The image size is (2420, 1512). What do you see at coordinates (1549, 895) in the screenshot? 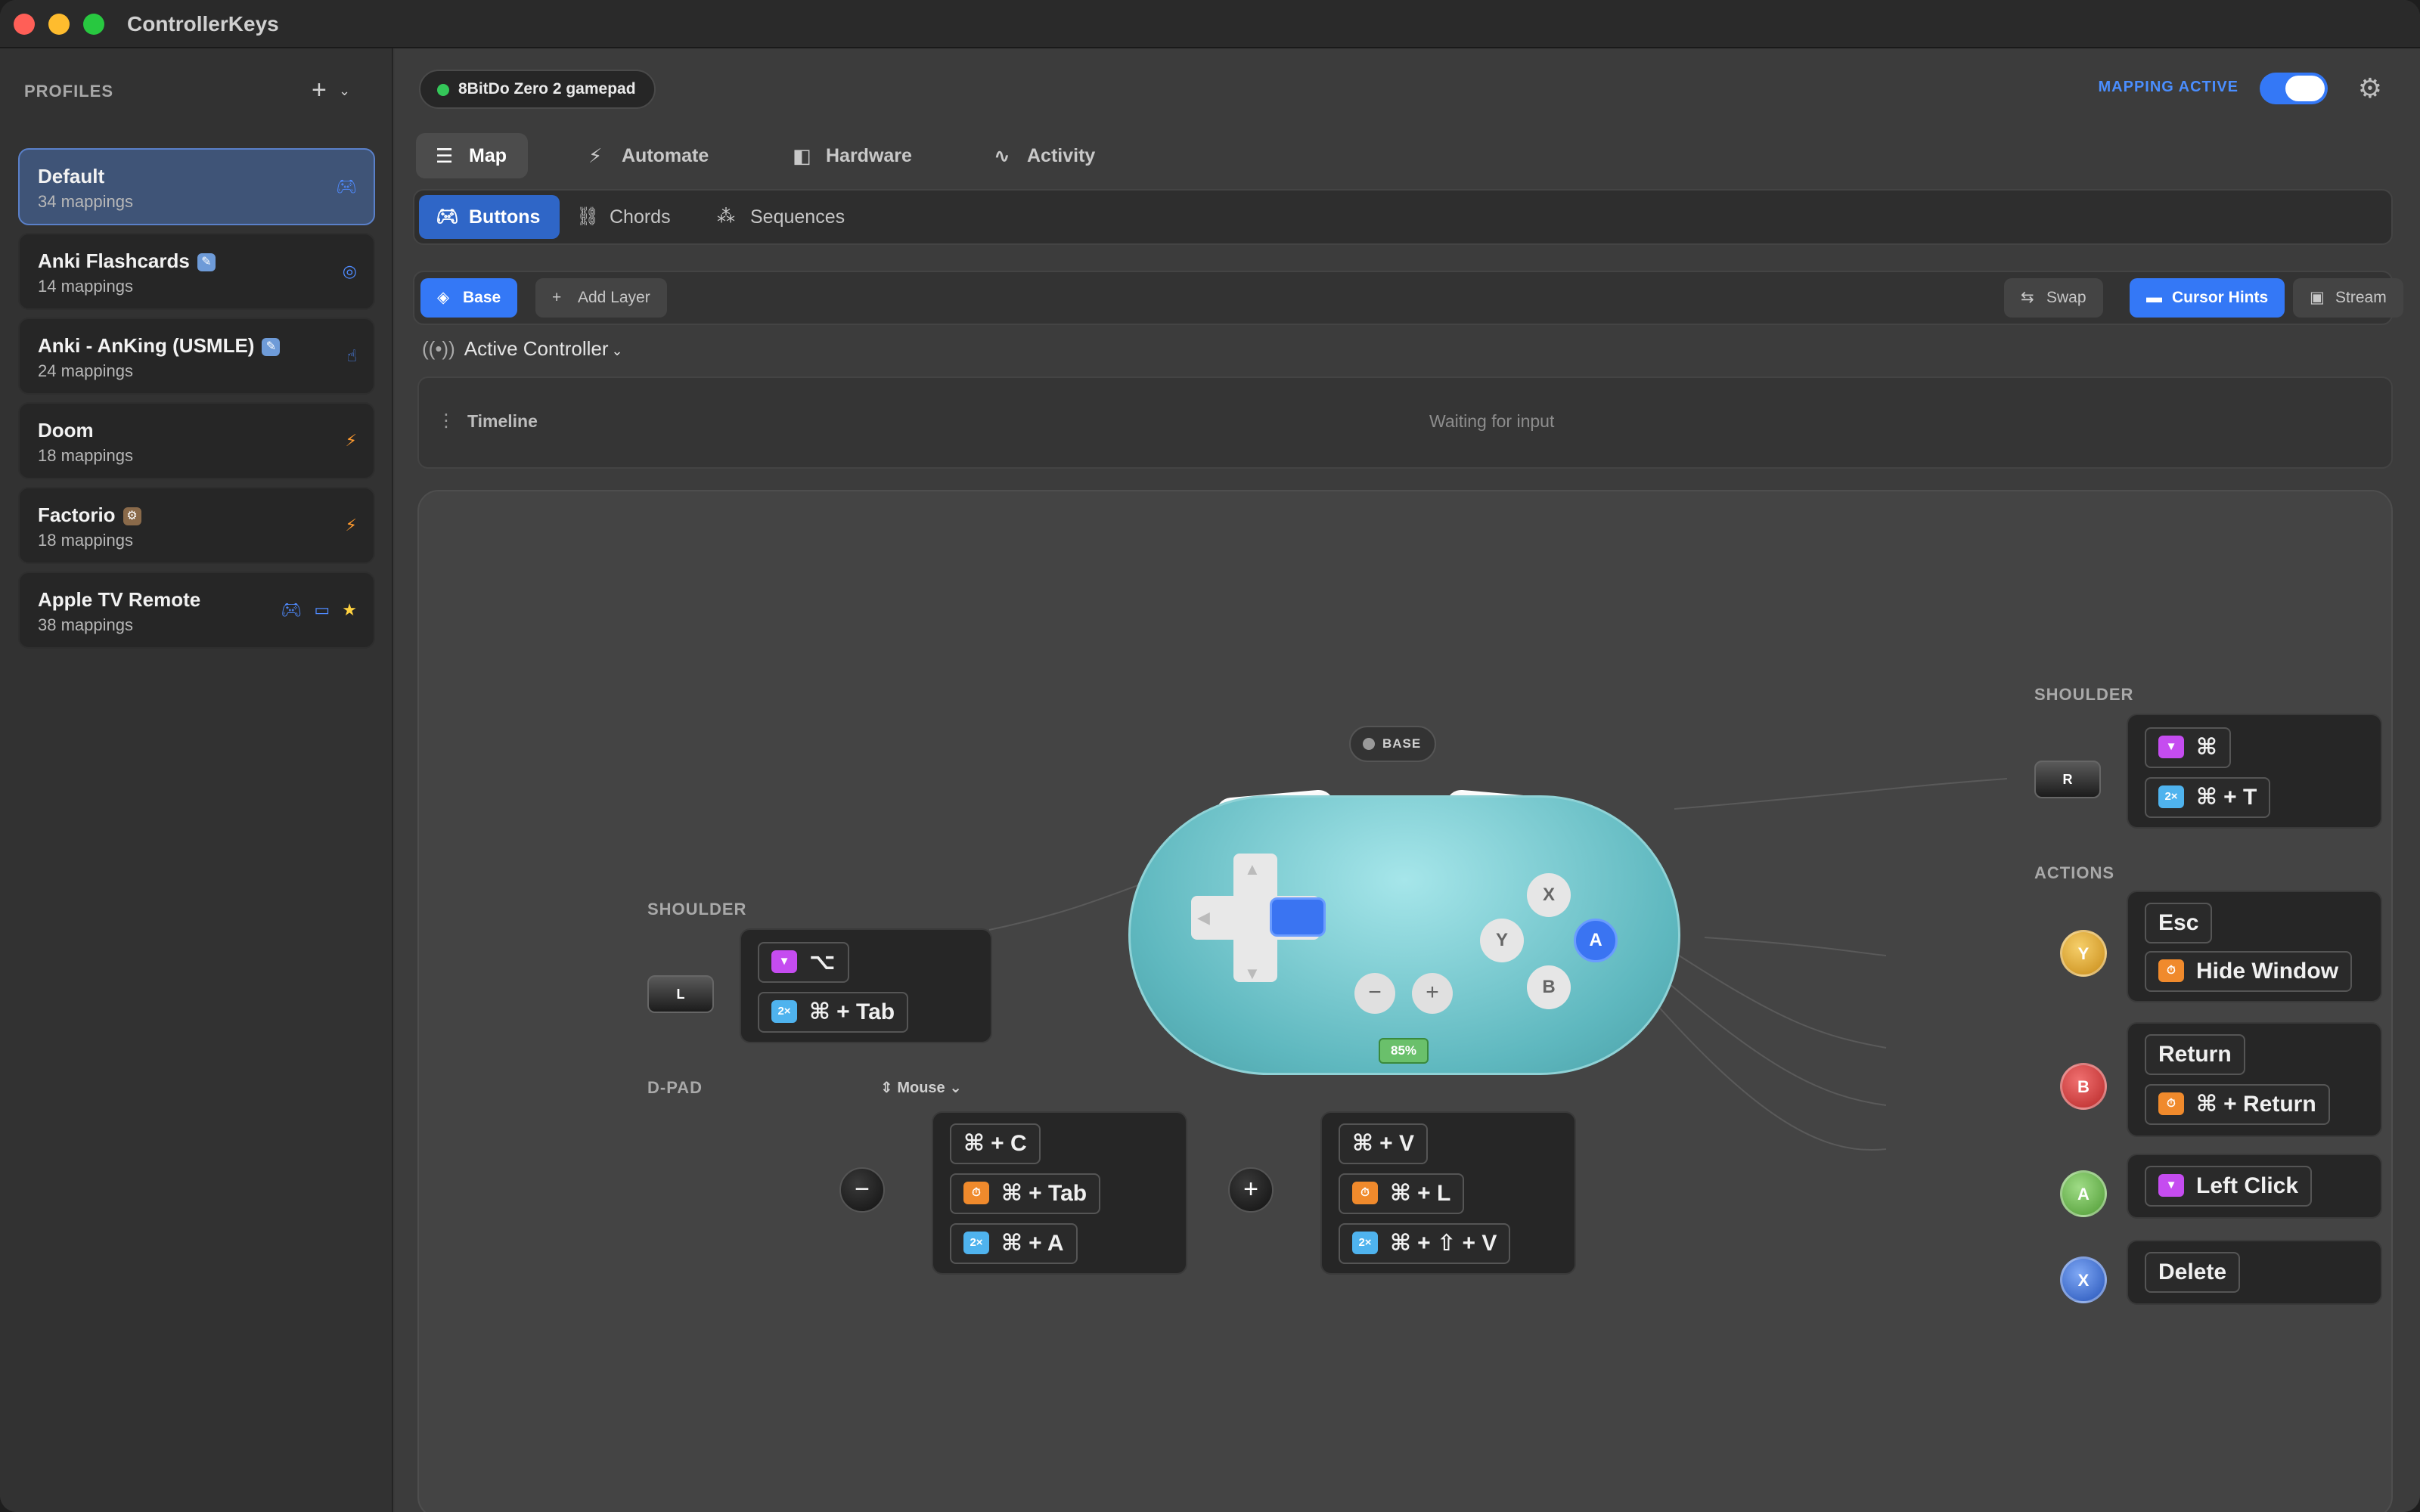
I see `controller-x-button: X` at bounding box center [1549, 895].